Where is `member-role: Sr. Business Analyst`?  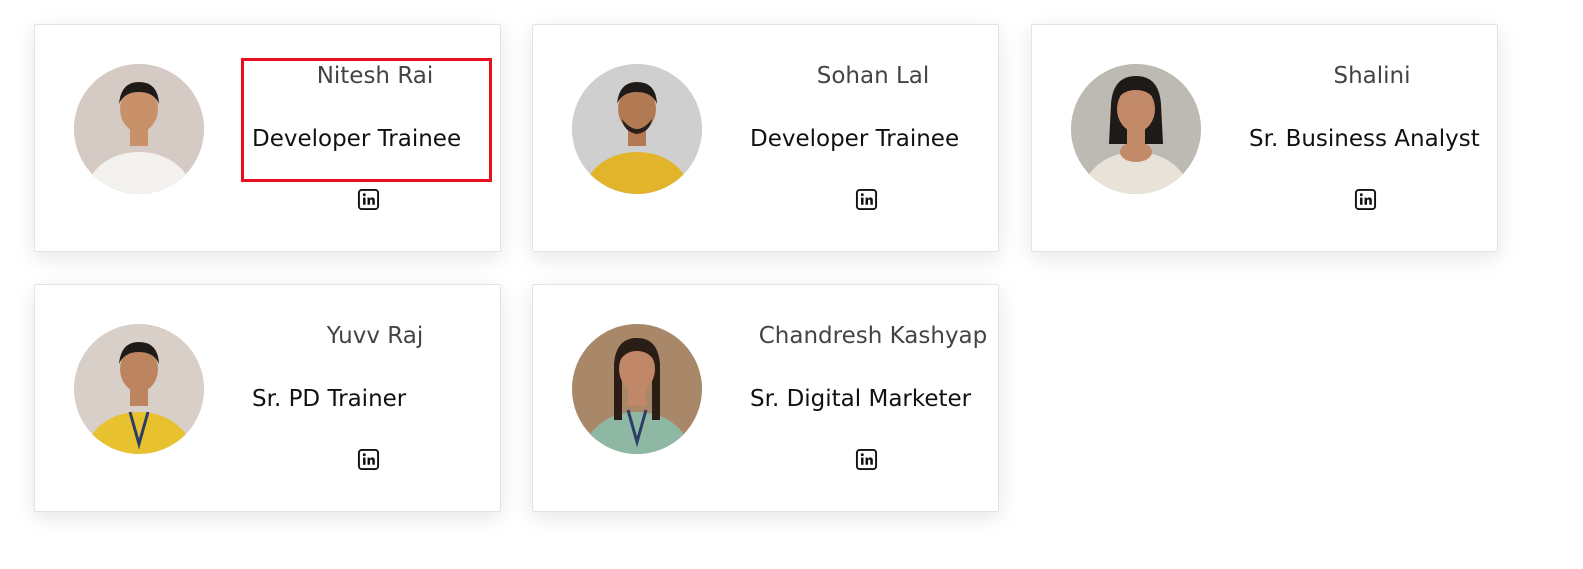
member-role: Sr. Business Analyst is located at coordinates (1364, 139).